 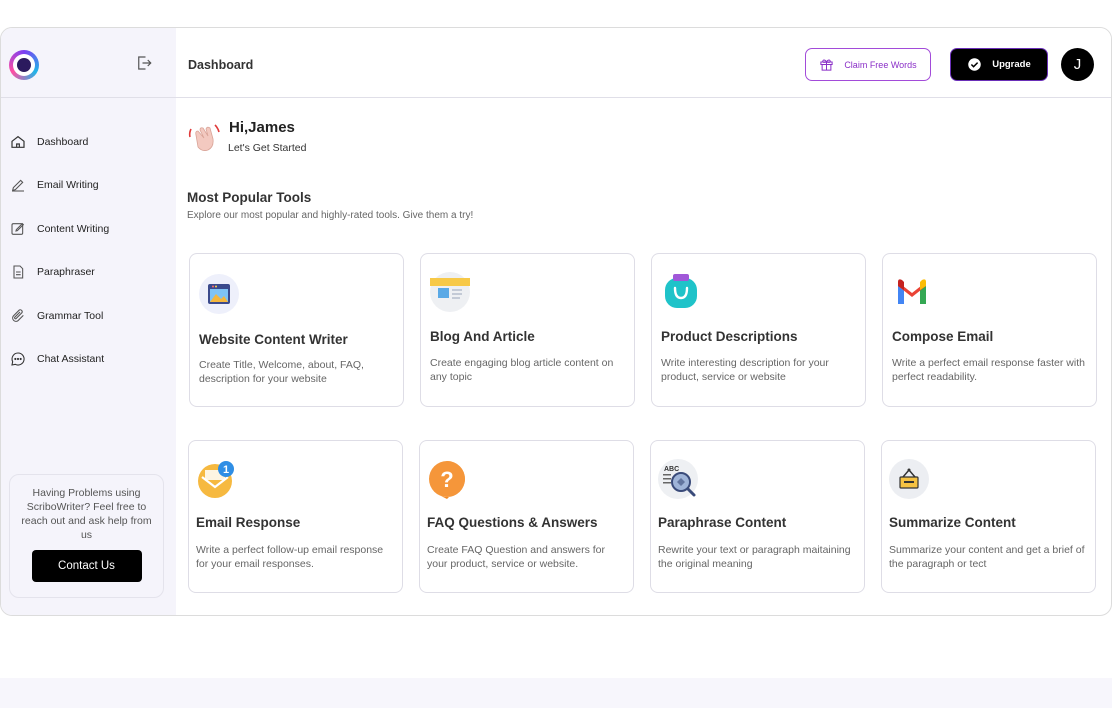 I want to click on chat-icon, so click(x=18, y=359).